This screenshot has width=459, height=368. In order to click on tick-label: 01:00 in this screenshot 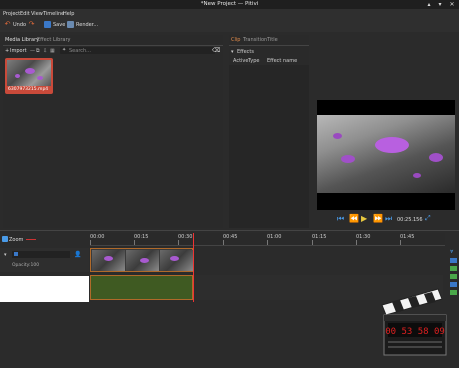, I will do `click(274, 237)`.